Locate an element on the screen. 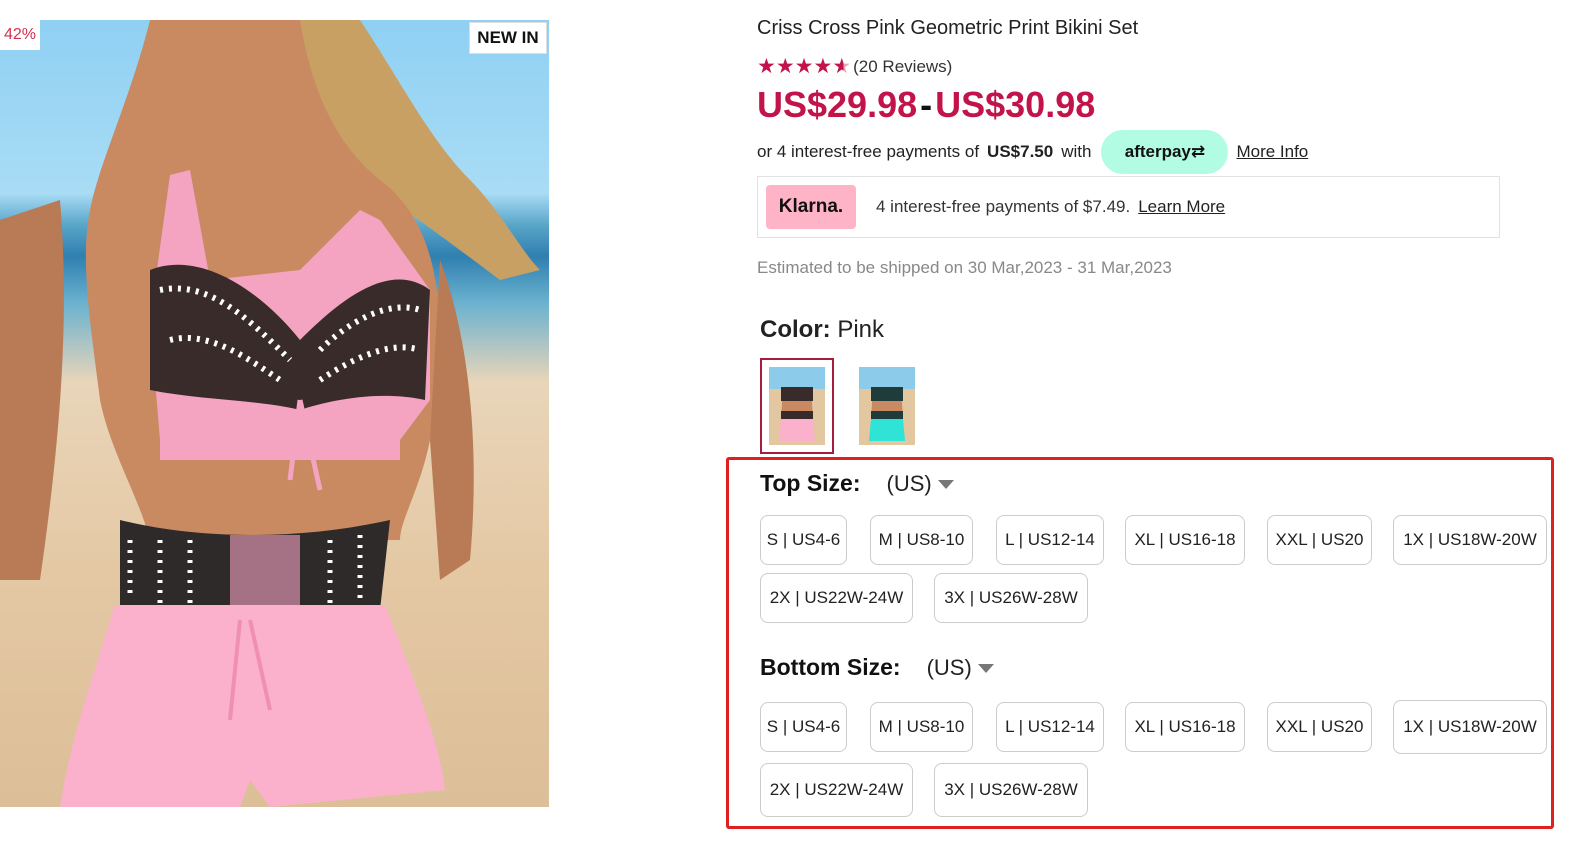 The width and height of the screenshot is (1584, 844). afterpay-prefix: or 4 interest-free payments of is located at coordinates (868, 151).